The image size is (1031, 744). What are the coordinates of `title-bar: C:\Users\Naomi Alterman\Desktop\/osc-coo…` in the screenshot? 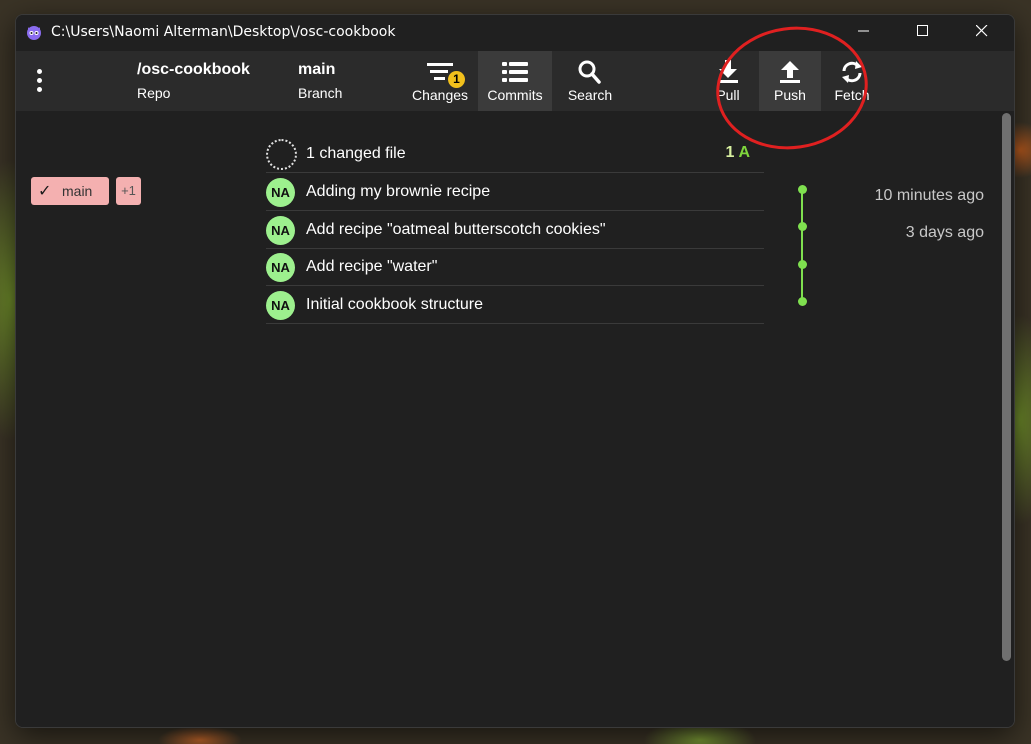 It's located at (515, 33).